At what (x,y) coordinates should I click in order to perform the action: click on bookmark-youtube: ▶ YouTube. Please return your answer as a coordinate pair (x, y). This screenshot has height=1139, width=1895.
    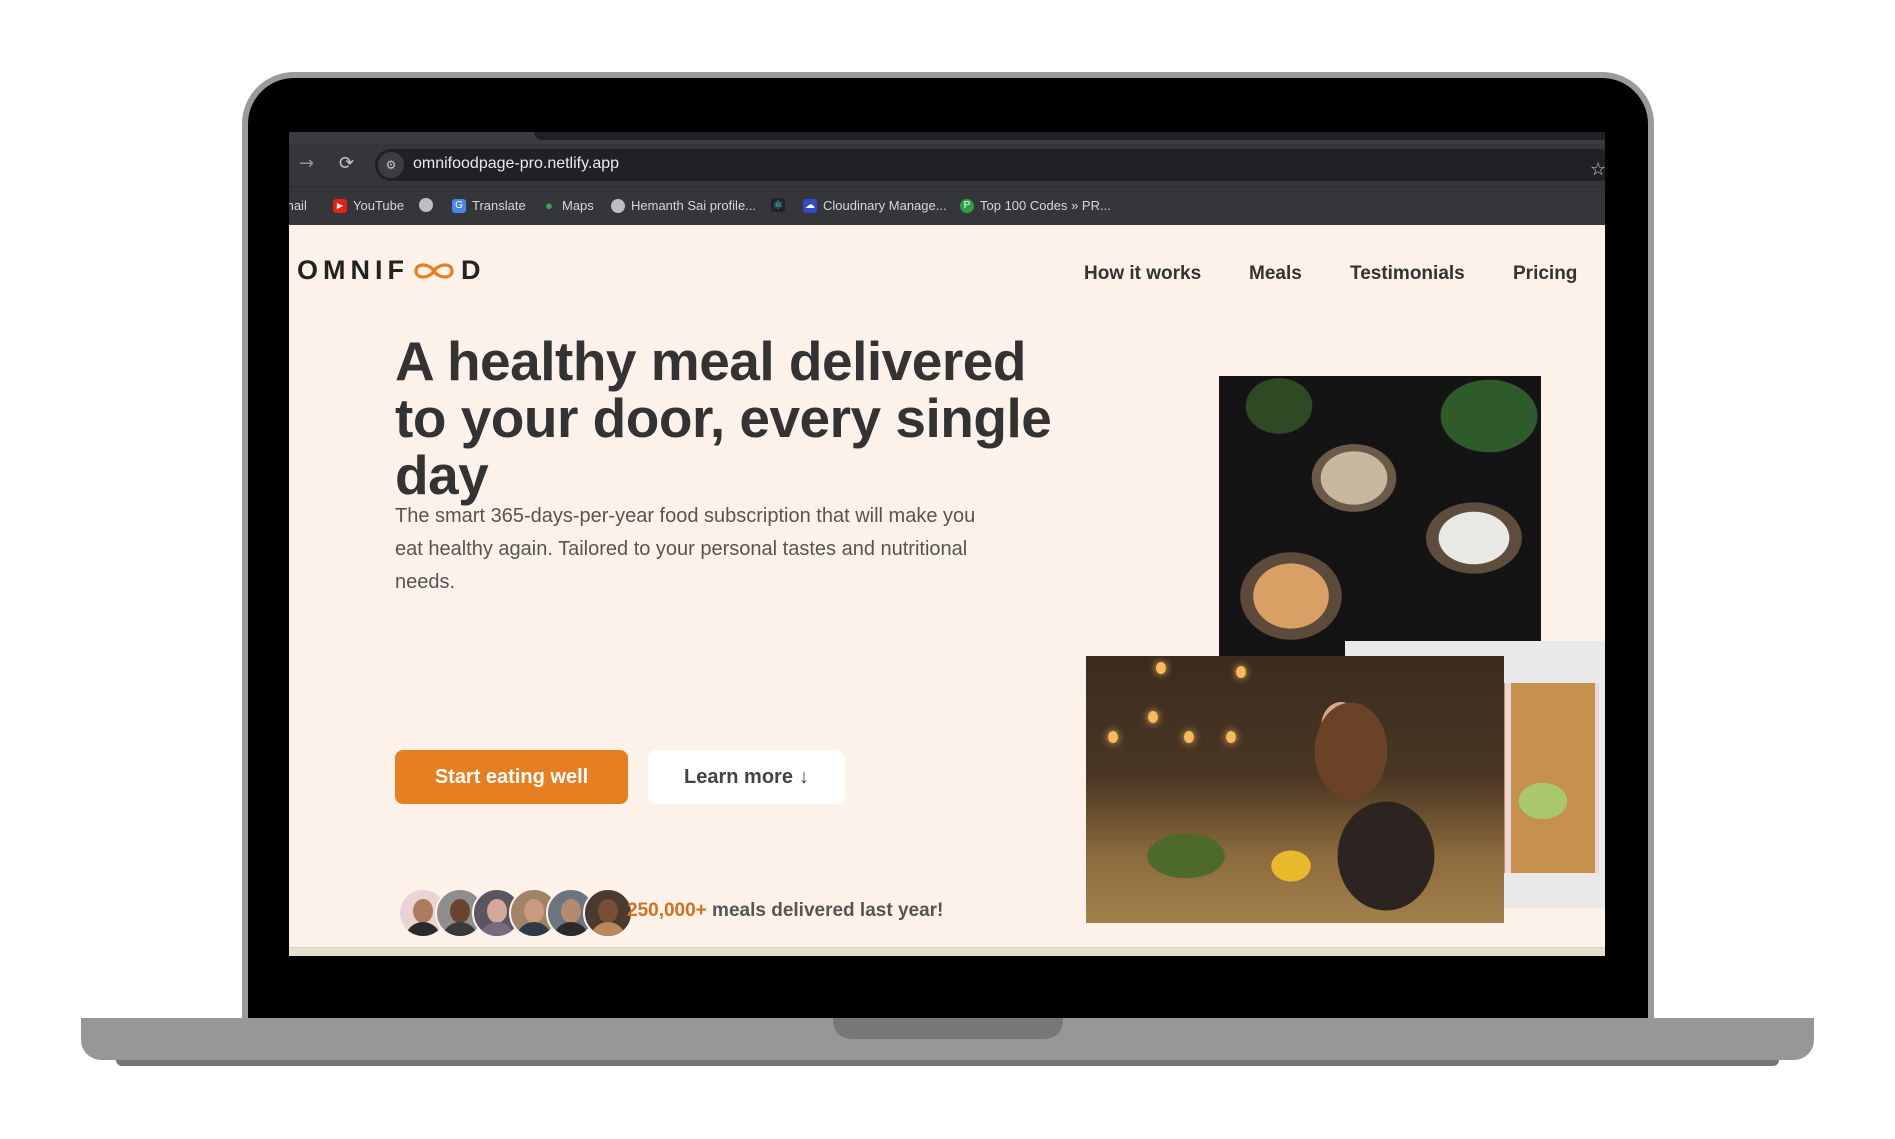
    Looking at the image, I should click on (368, 205).